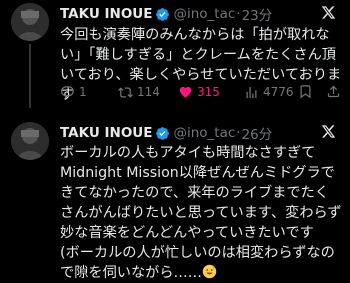 The height and width of the screenshot is (283, 350). I want to click on retweet-icon, so click(125, 92).